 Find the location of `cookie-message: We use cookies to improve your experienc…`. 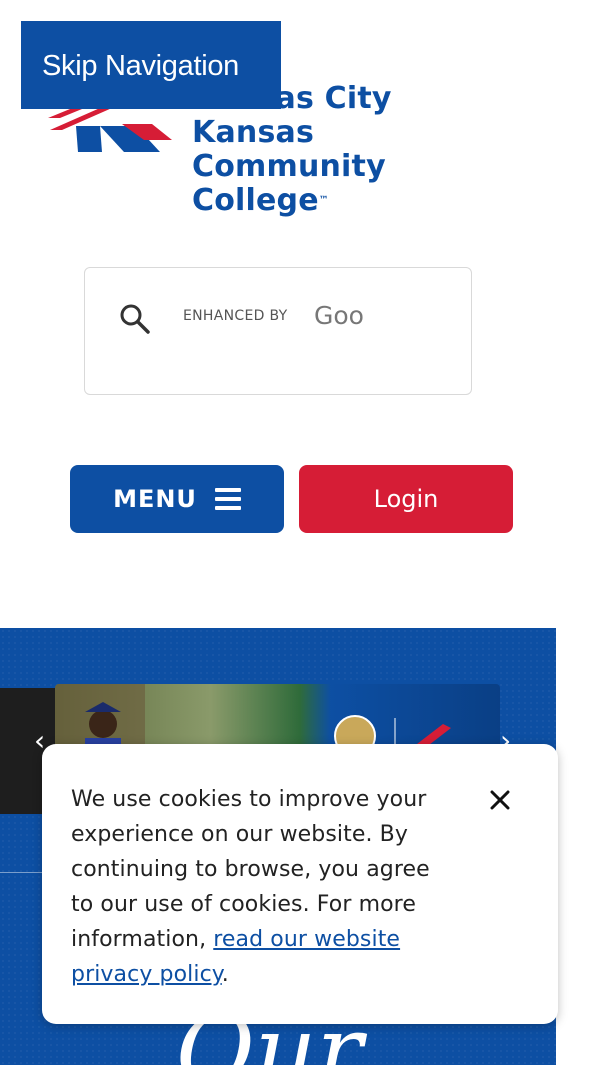

cookie-message: We use cookies to improve your experienc… is located at coordinates (261, 887).